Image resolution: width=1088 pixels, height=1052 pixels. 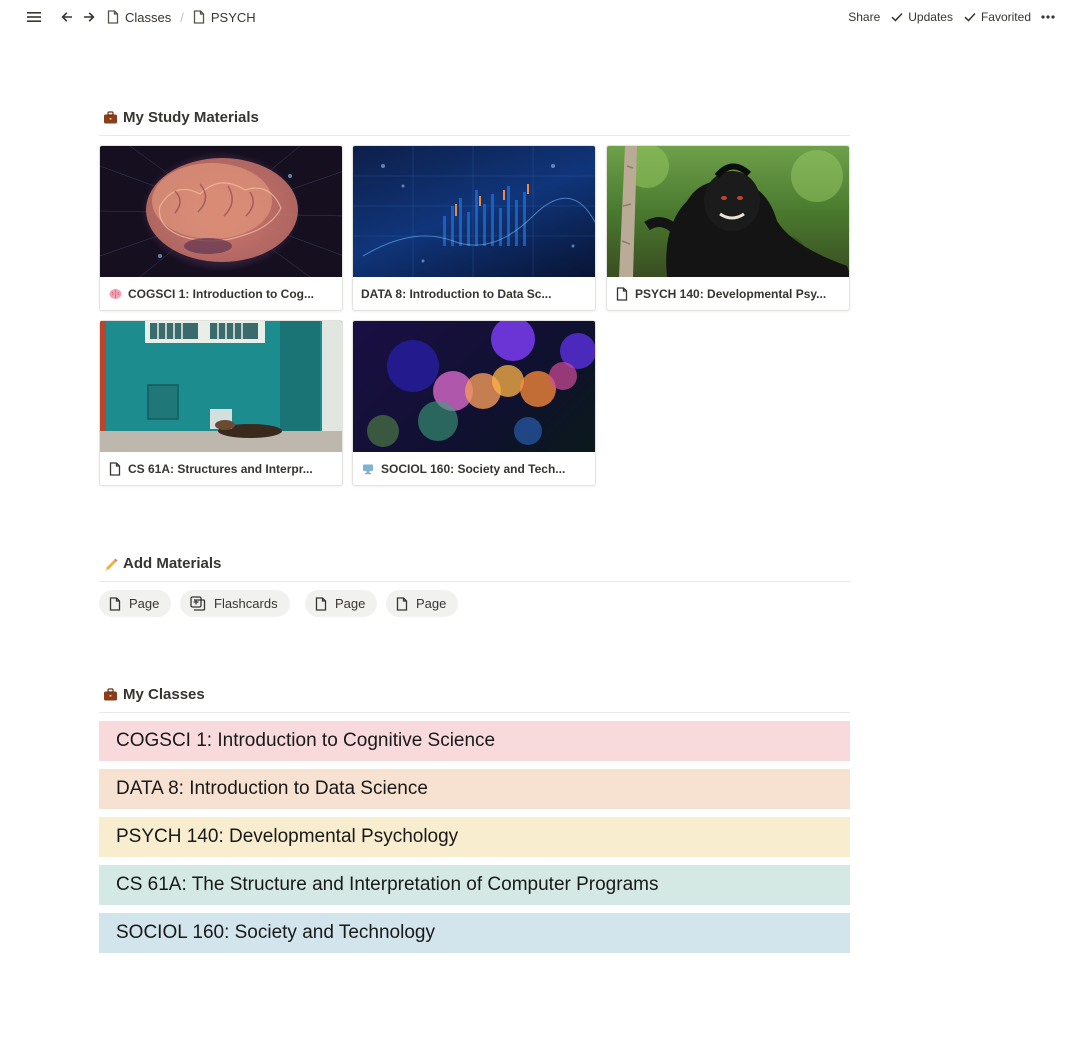 What do you see at coordinates (246, 603) in the screenshot?
I see `button-label: Flashcards` at bounding box center [246, 603].